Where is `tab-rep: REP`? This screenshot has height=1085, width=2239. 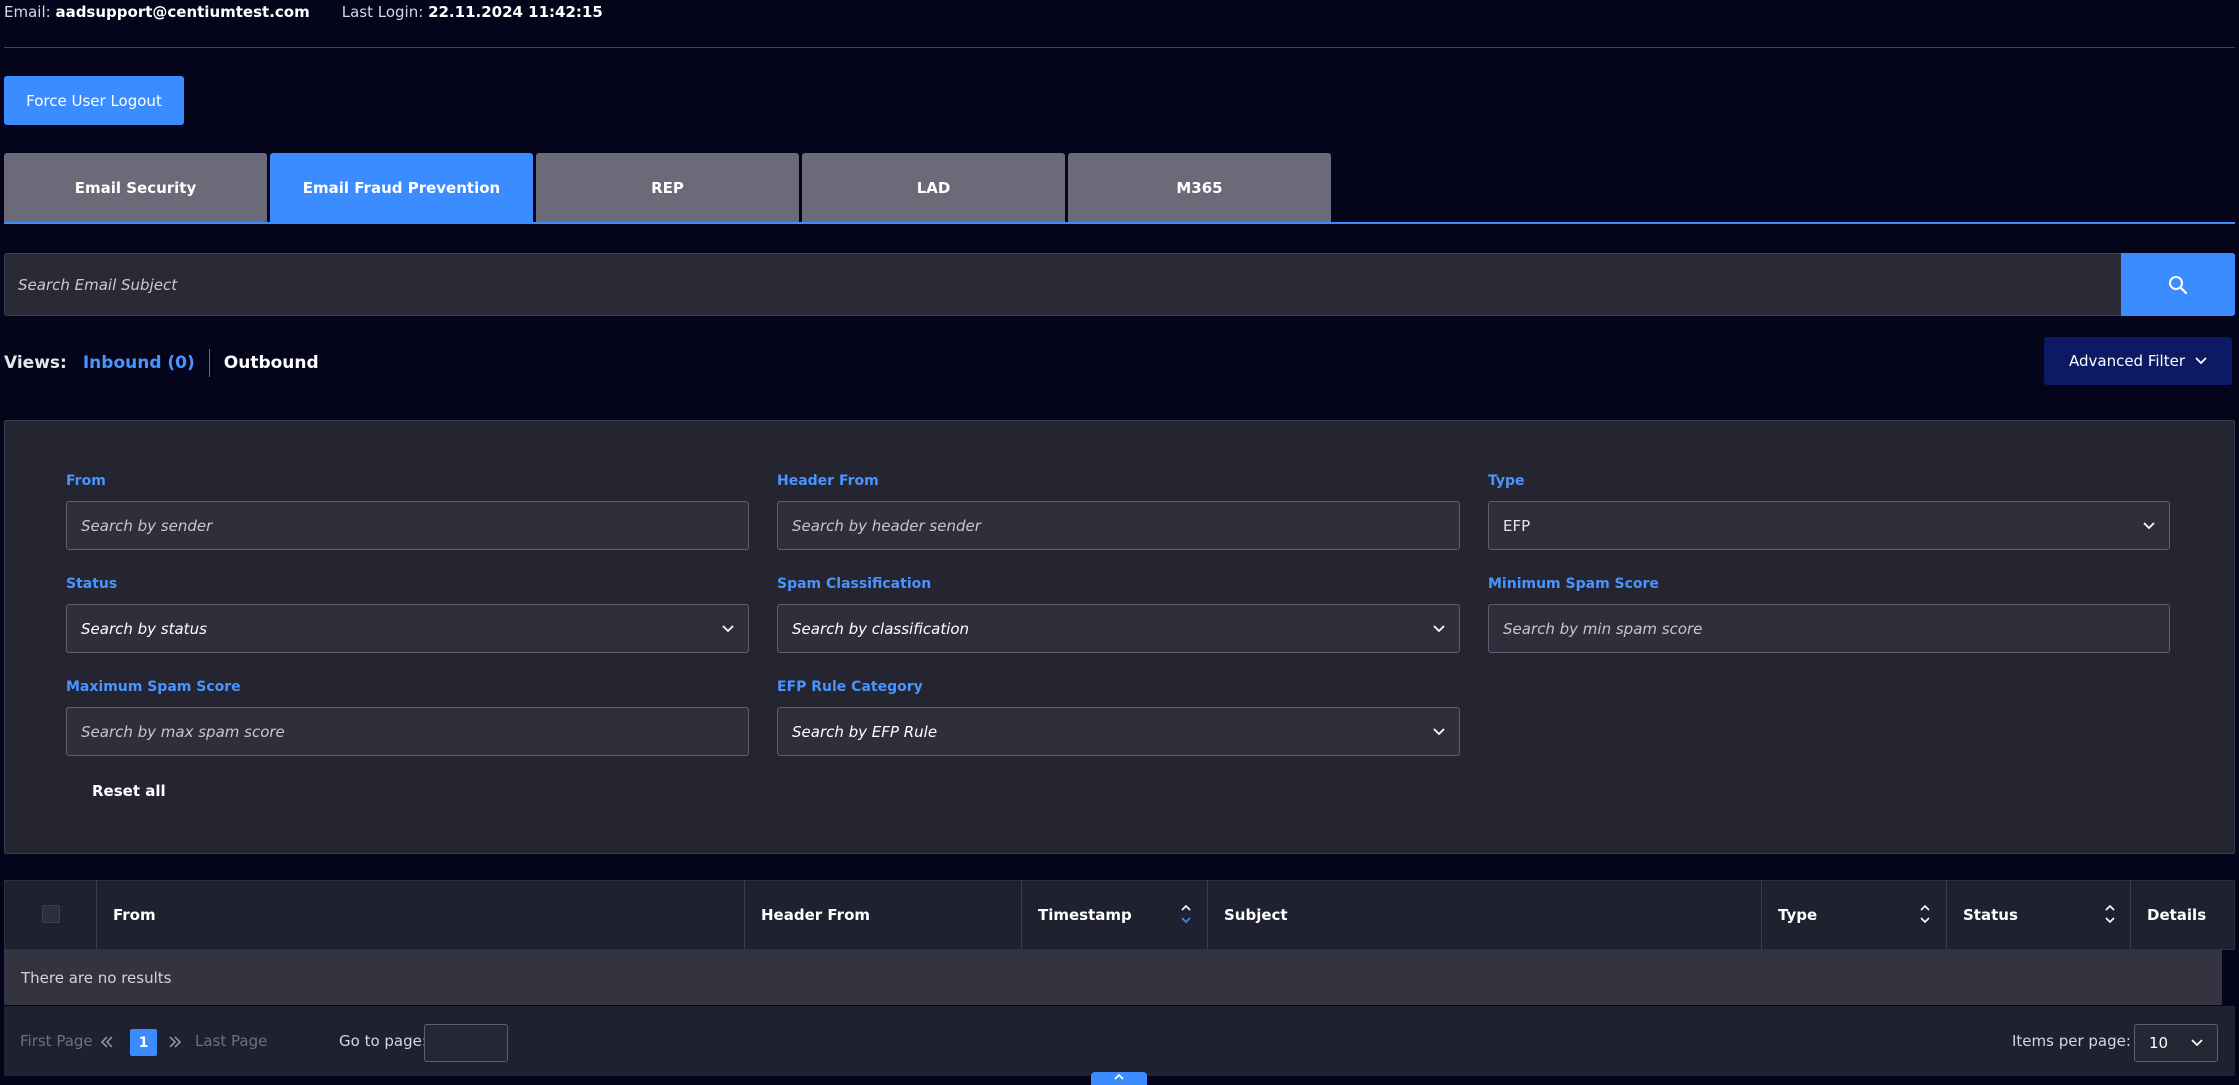 tab-rep: REP is located at coordinates (667, 188).